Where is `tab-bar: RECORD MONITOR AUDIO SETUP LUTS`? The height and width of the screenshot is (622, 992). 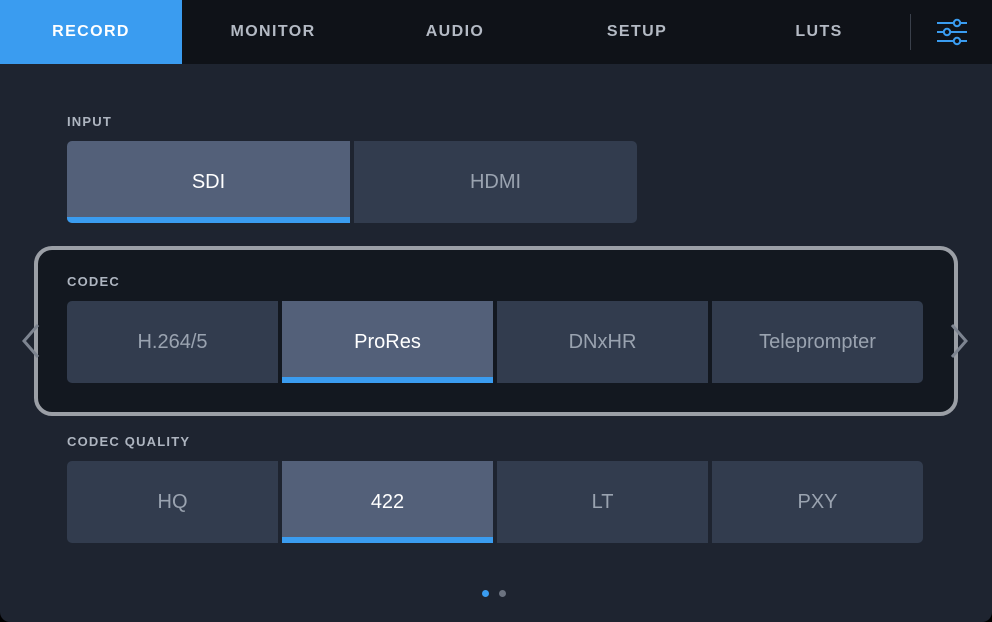 tab-bar: RECORD MONITOR AUDIO SETUP LUTS is located at coordinates (496, 32).